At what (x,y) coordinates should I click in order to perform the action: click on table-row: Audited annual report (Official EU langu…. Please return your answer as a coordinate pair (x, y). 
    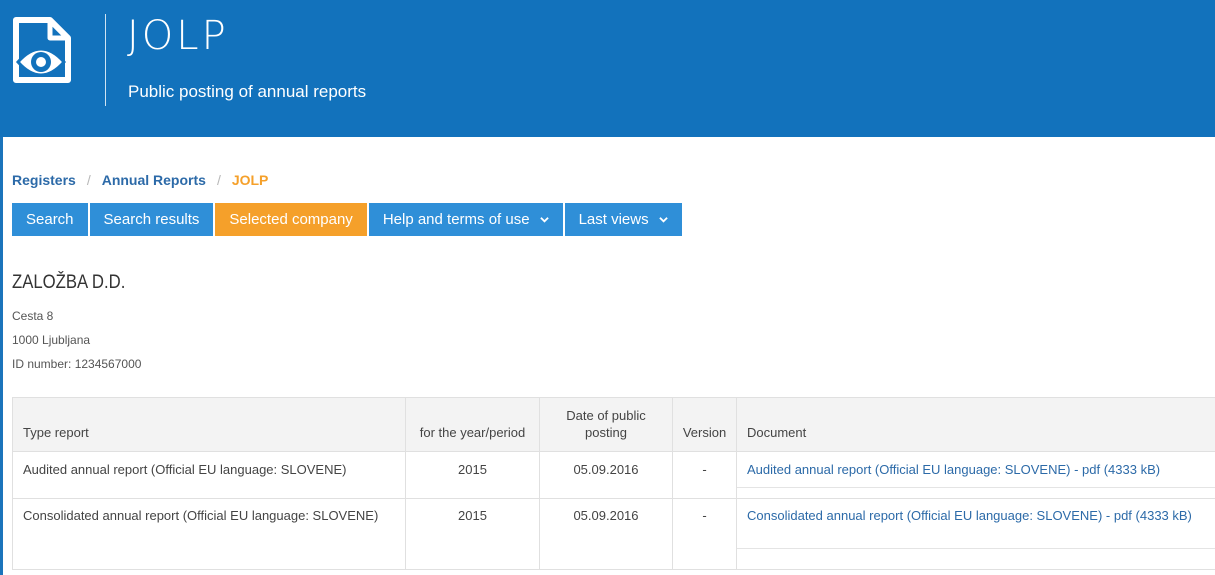
    Looking at the image, I should click on (613, 475).